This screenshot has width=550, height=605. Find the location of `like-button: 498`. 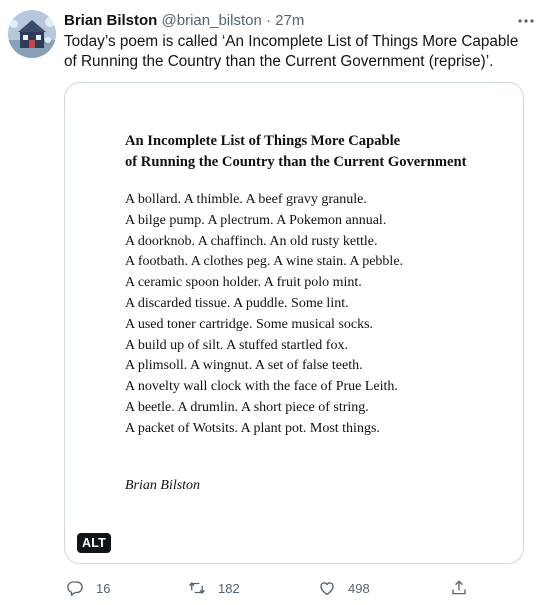

like-button: 498 is located at coordinates (344, 588).